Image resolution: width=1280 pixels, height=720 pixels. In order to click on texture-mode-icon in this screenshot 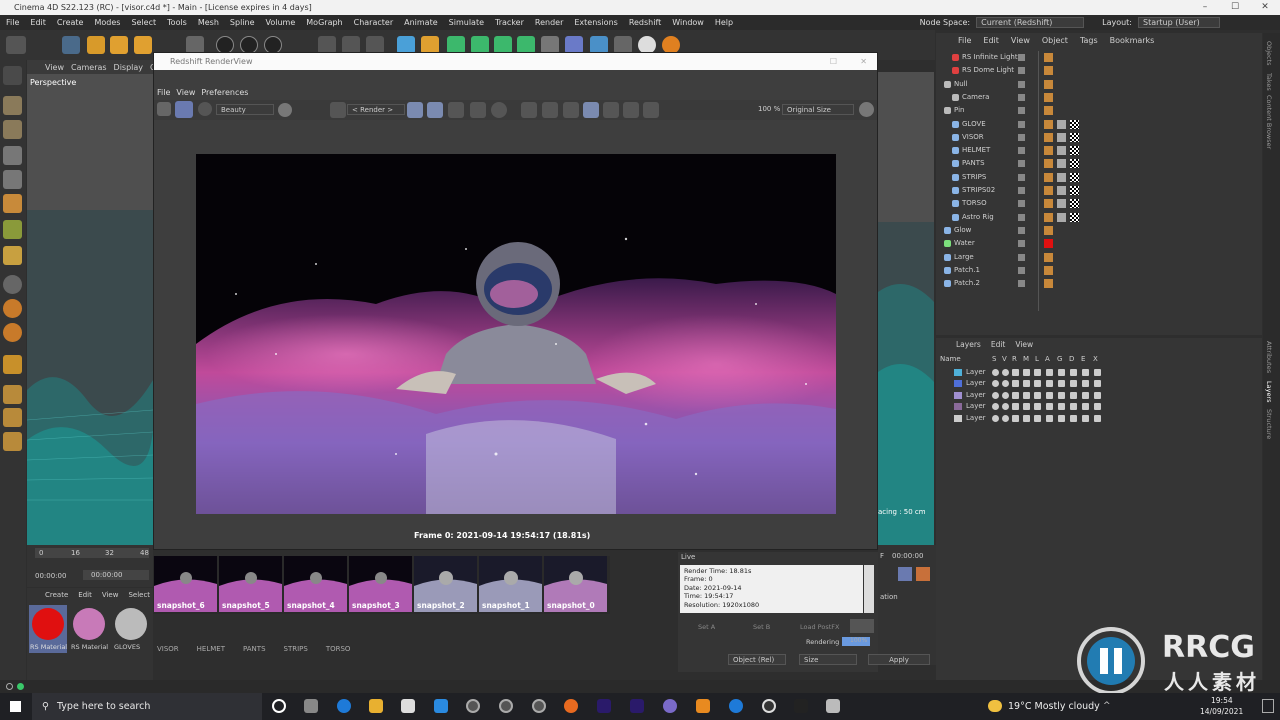, I will do `click(12, 129)`.